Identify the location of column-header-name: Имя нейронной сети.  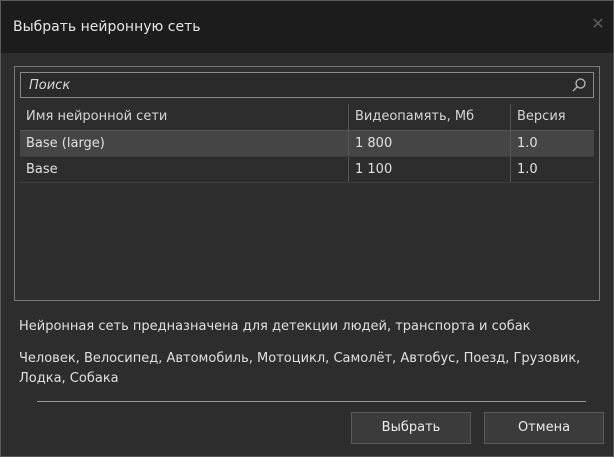
(184, 117).